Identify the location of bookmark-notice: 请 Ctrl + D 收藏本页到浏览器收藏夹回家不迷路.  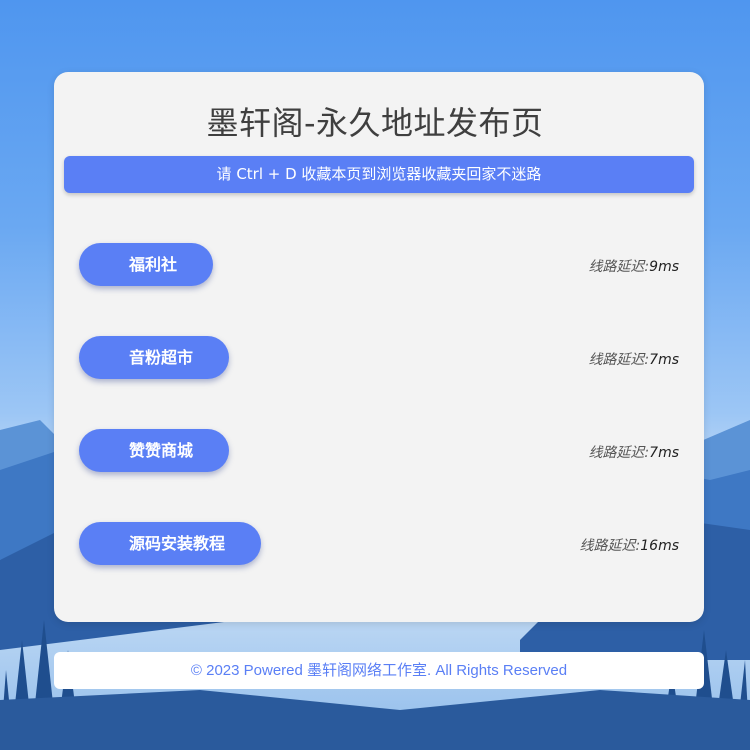
(379, 174).